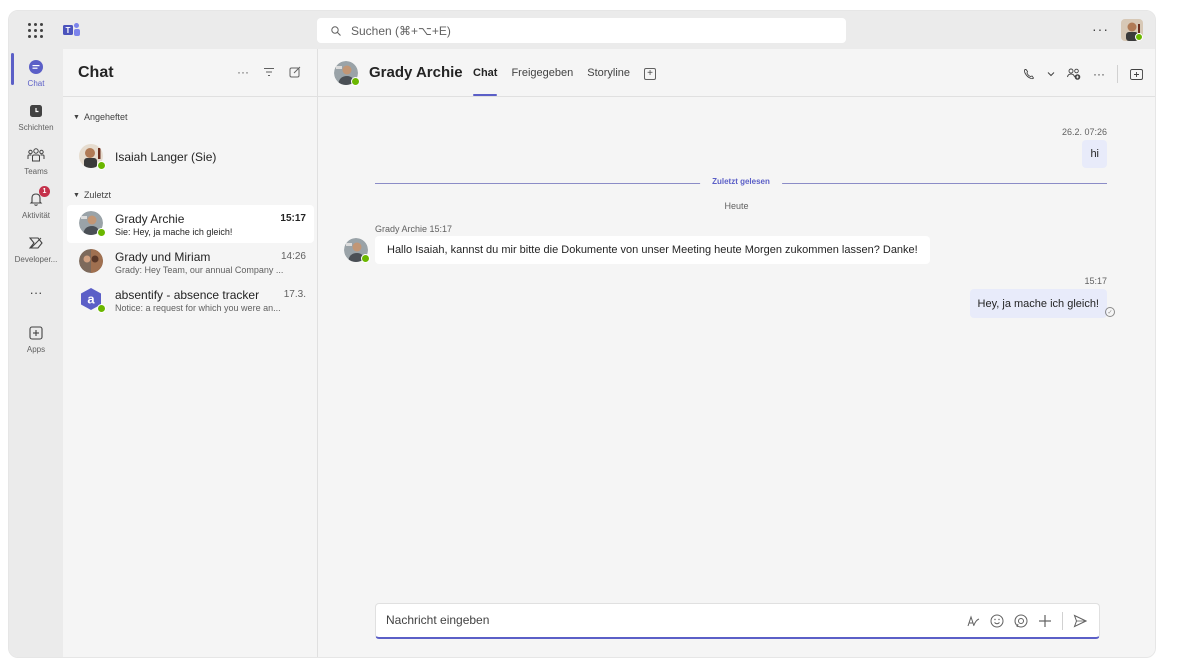  What do you see at coordinates (35, 30) in the screenshot?
I see `app-launcher-icon` at bounding box center [35, 30].